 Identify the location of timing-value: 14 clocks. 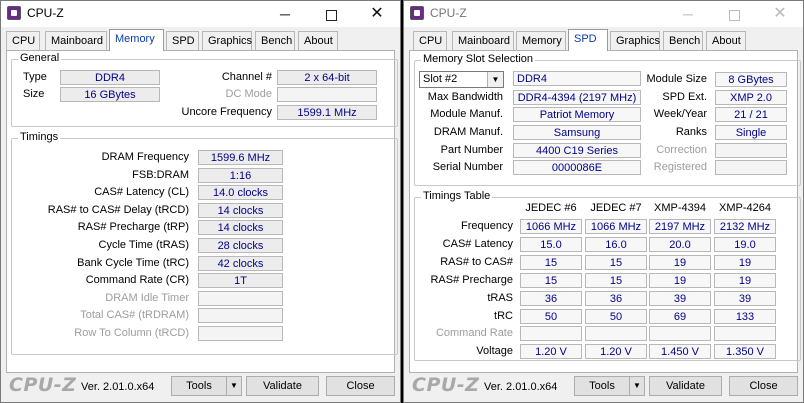
(240, 210).